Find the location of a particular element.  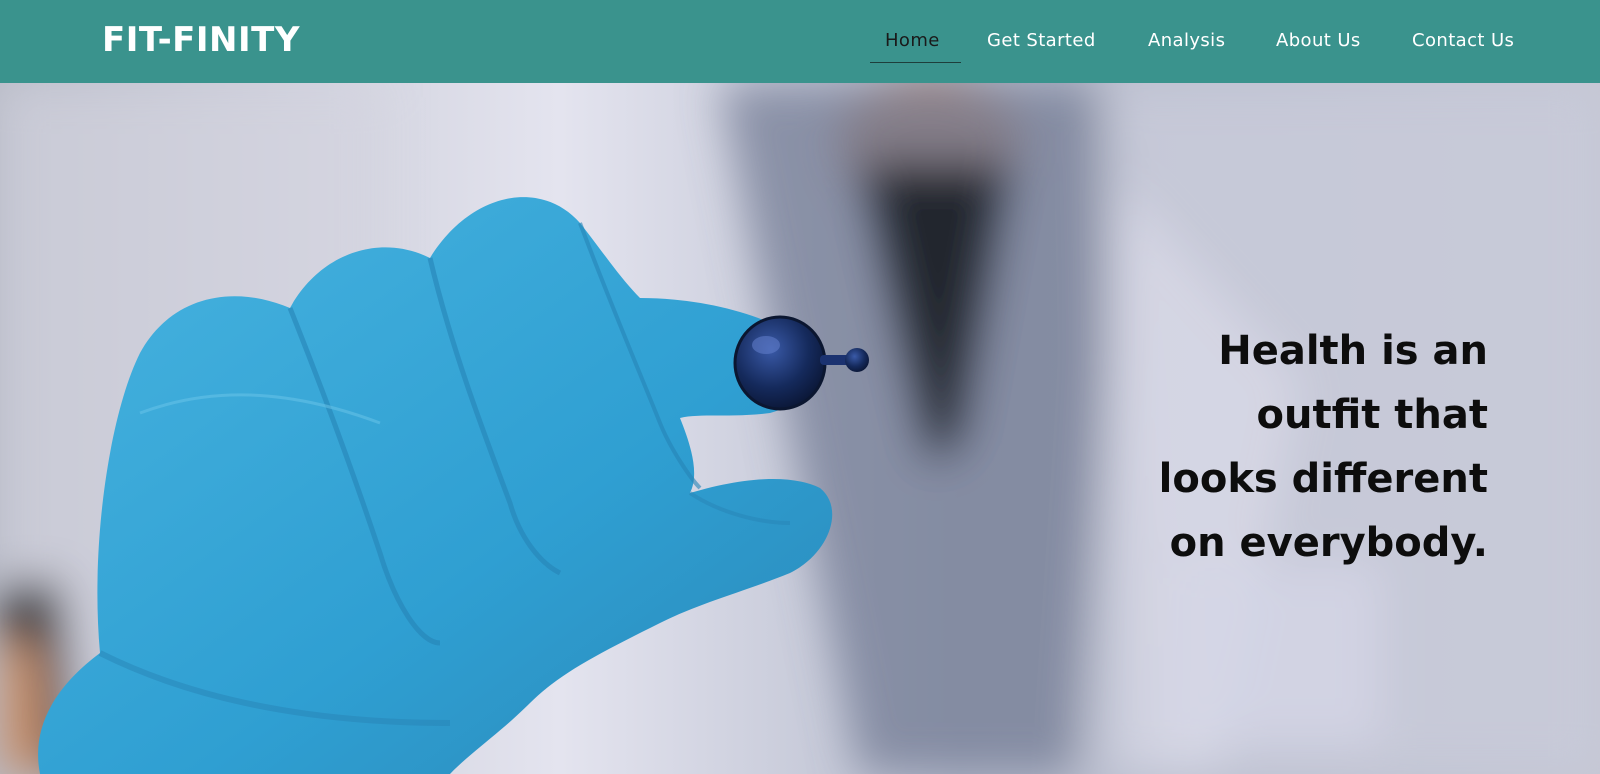

nav-analysis: Analysis is located at coordinates (1186, 40).